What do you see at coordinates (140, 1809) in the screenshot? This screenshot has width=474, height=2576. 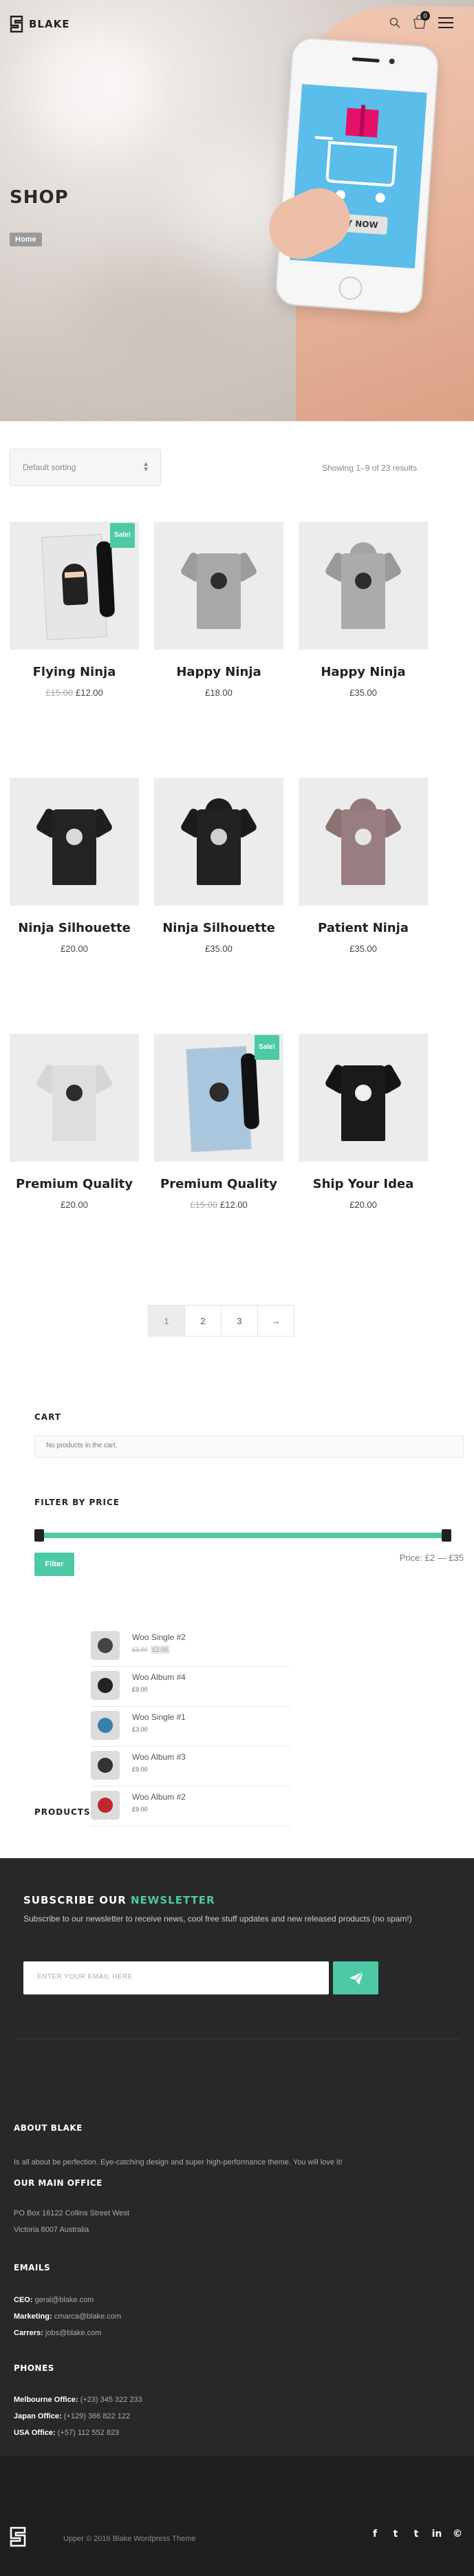 I see `list-item-price: £9.00` at bounding box center [140, 1809].